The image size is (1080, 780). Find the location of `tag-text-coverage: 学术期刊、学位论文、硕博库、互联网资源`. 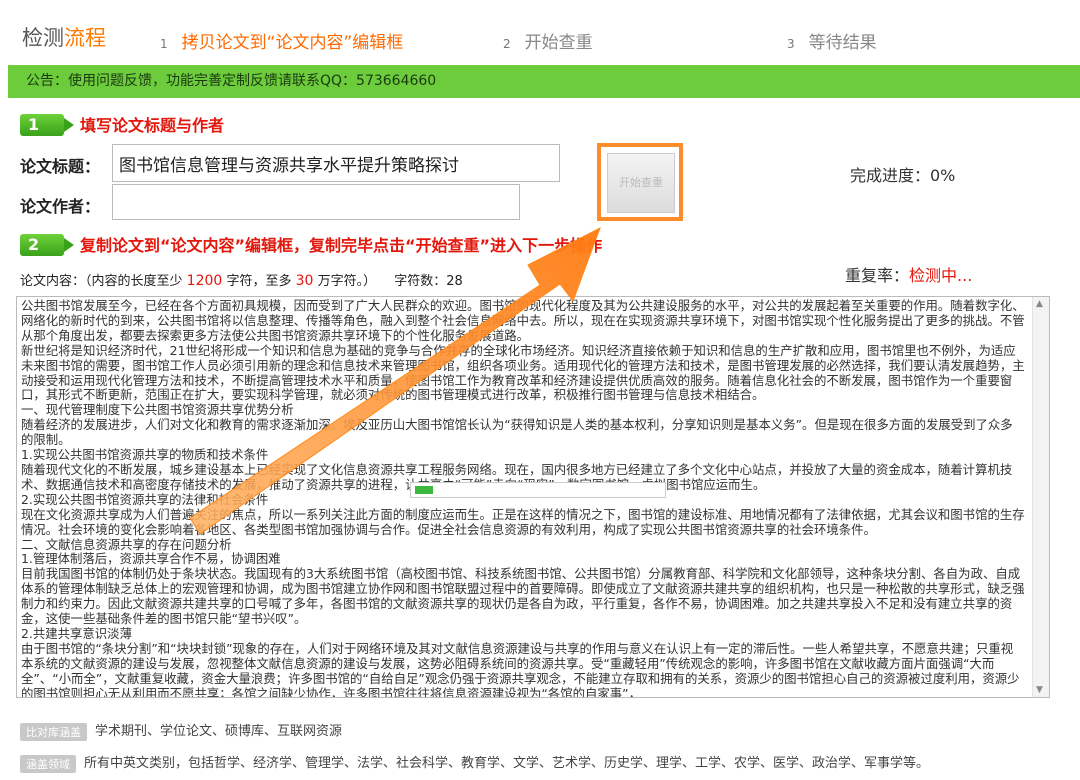

tag-text-coverage: 学术期刊、学位论文、硕博库、互联网资源 is located at coordinates (219, 731).